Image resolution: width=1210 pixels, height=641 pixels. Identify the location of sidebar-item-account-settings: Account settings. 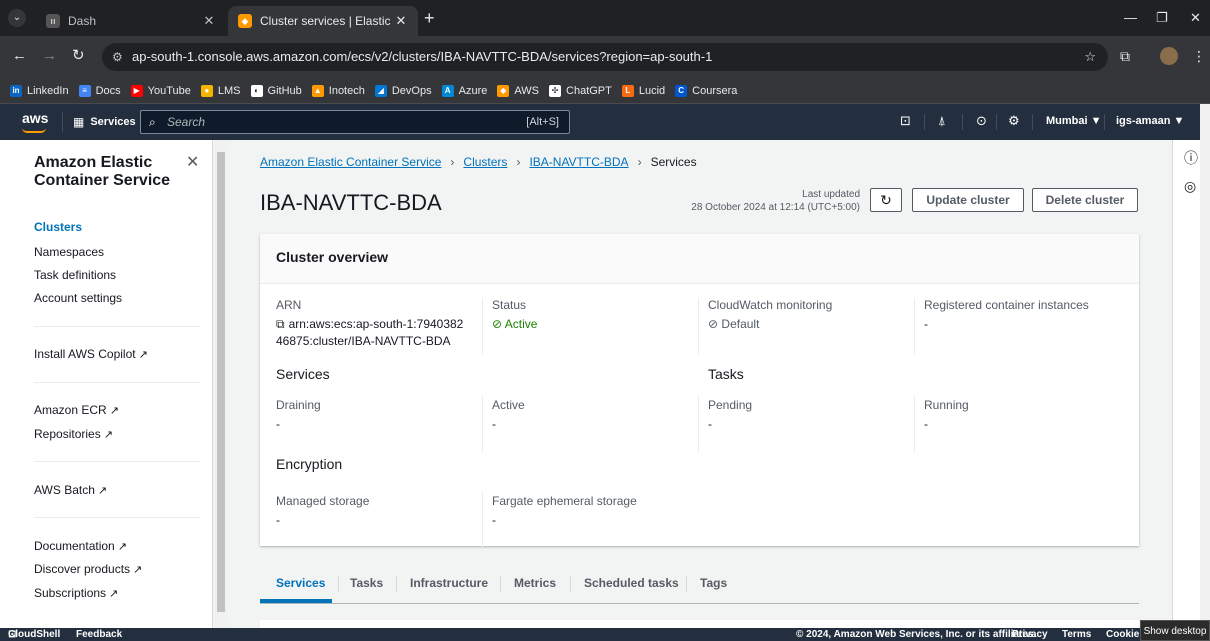
(78, 298).